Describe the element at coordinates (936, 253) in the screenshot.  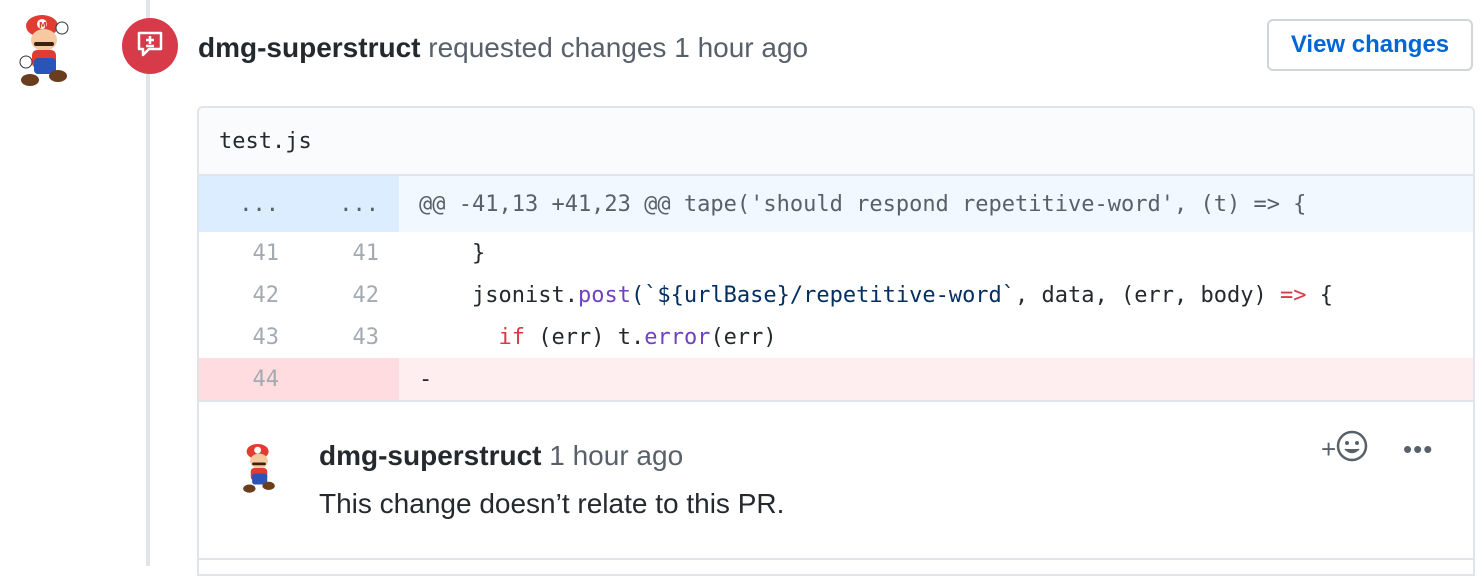
I see `code-text: }` at that location.